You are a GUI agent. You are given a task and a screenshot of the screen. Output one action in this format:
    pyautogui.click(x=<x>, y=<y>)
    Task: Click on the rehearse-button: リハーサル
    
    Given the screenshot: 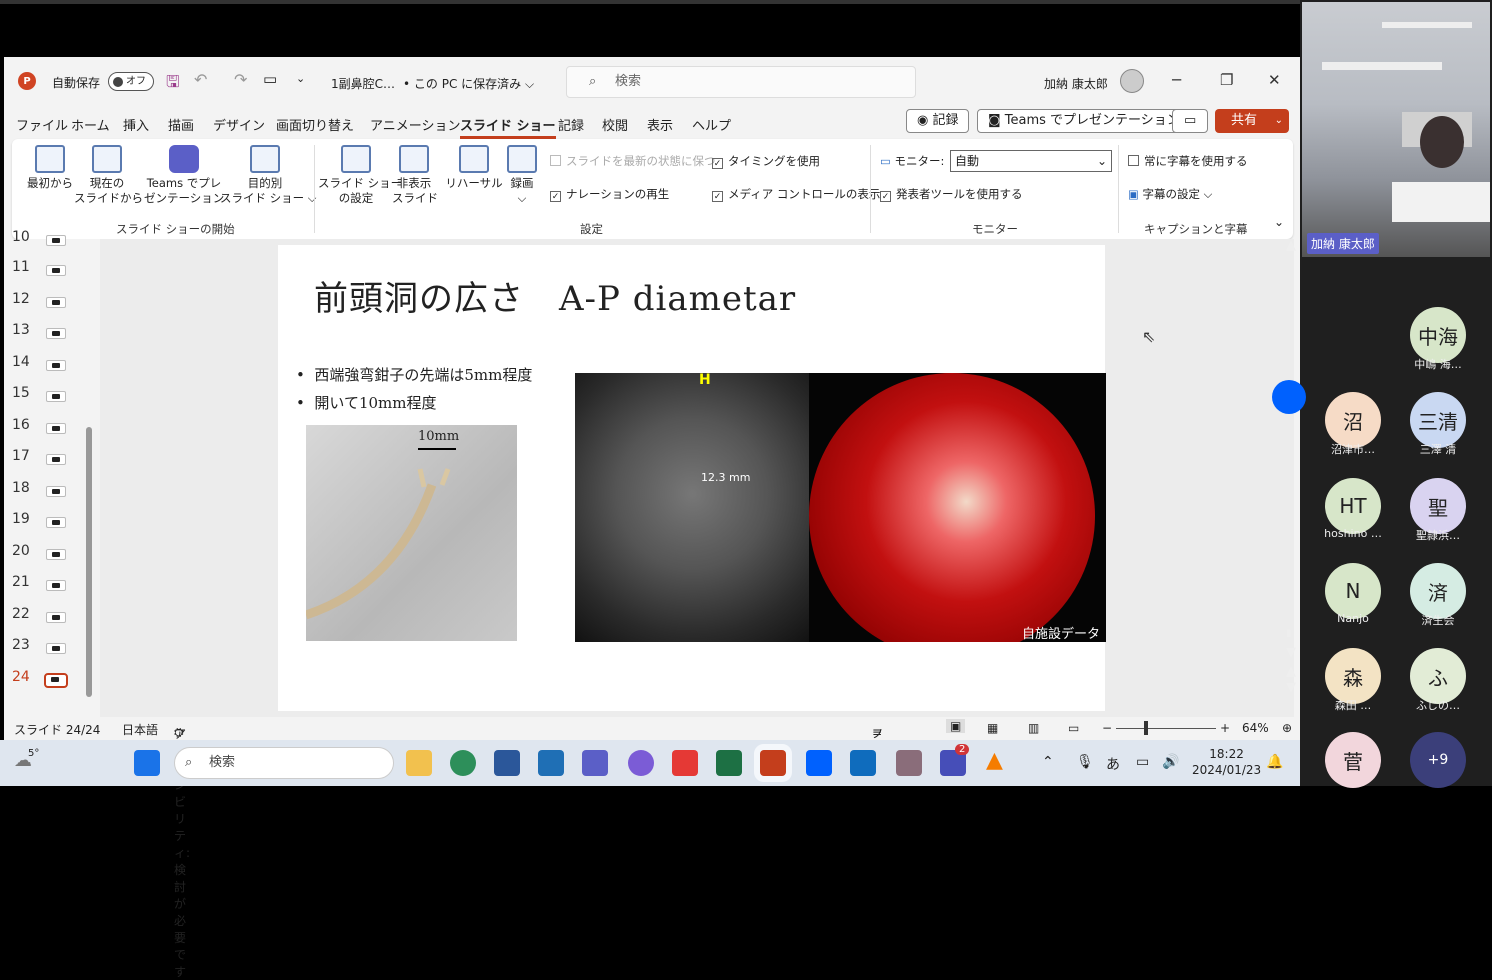 What is the action you would take?
    pyautogui.click(x=474, y=165)
    